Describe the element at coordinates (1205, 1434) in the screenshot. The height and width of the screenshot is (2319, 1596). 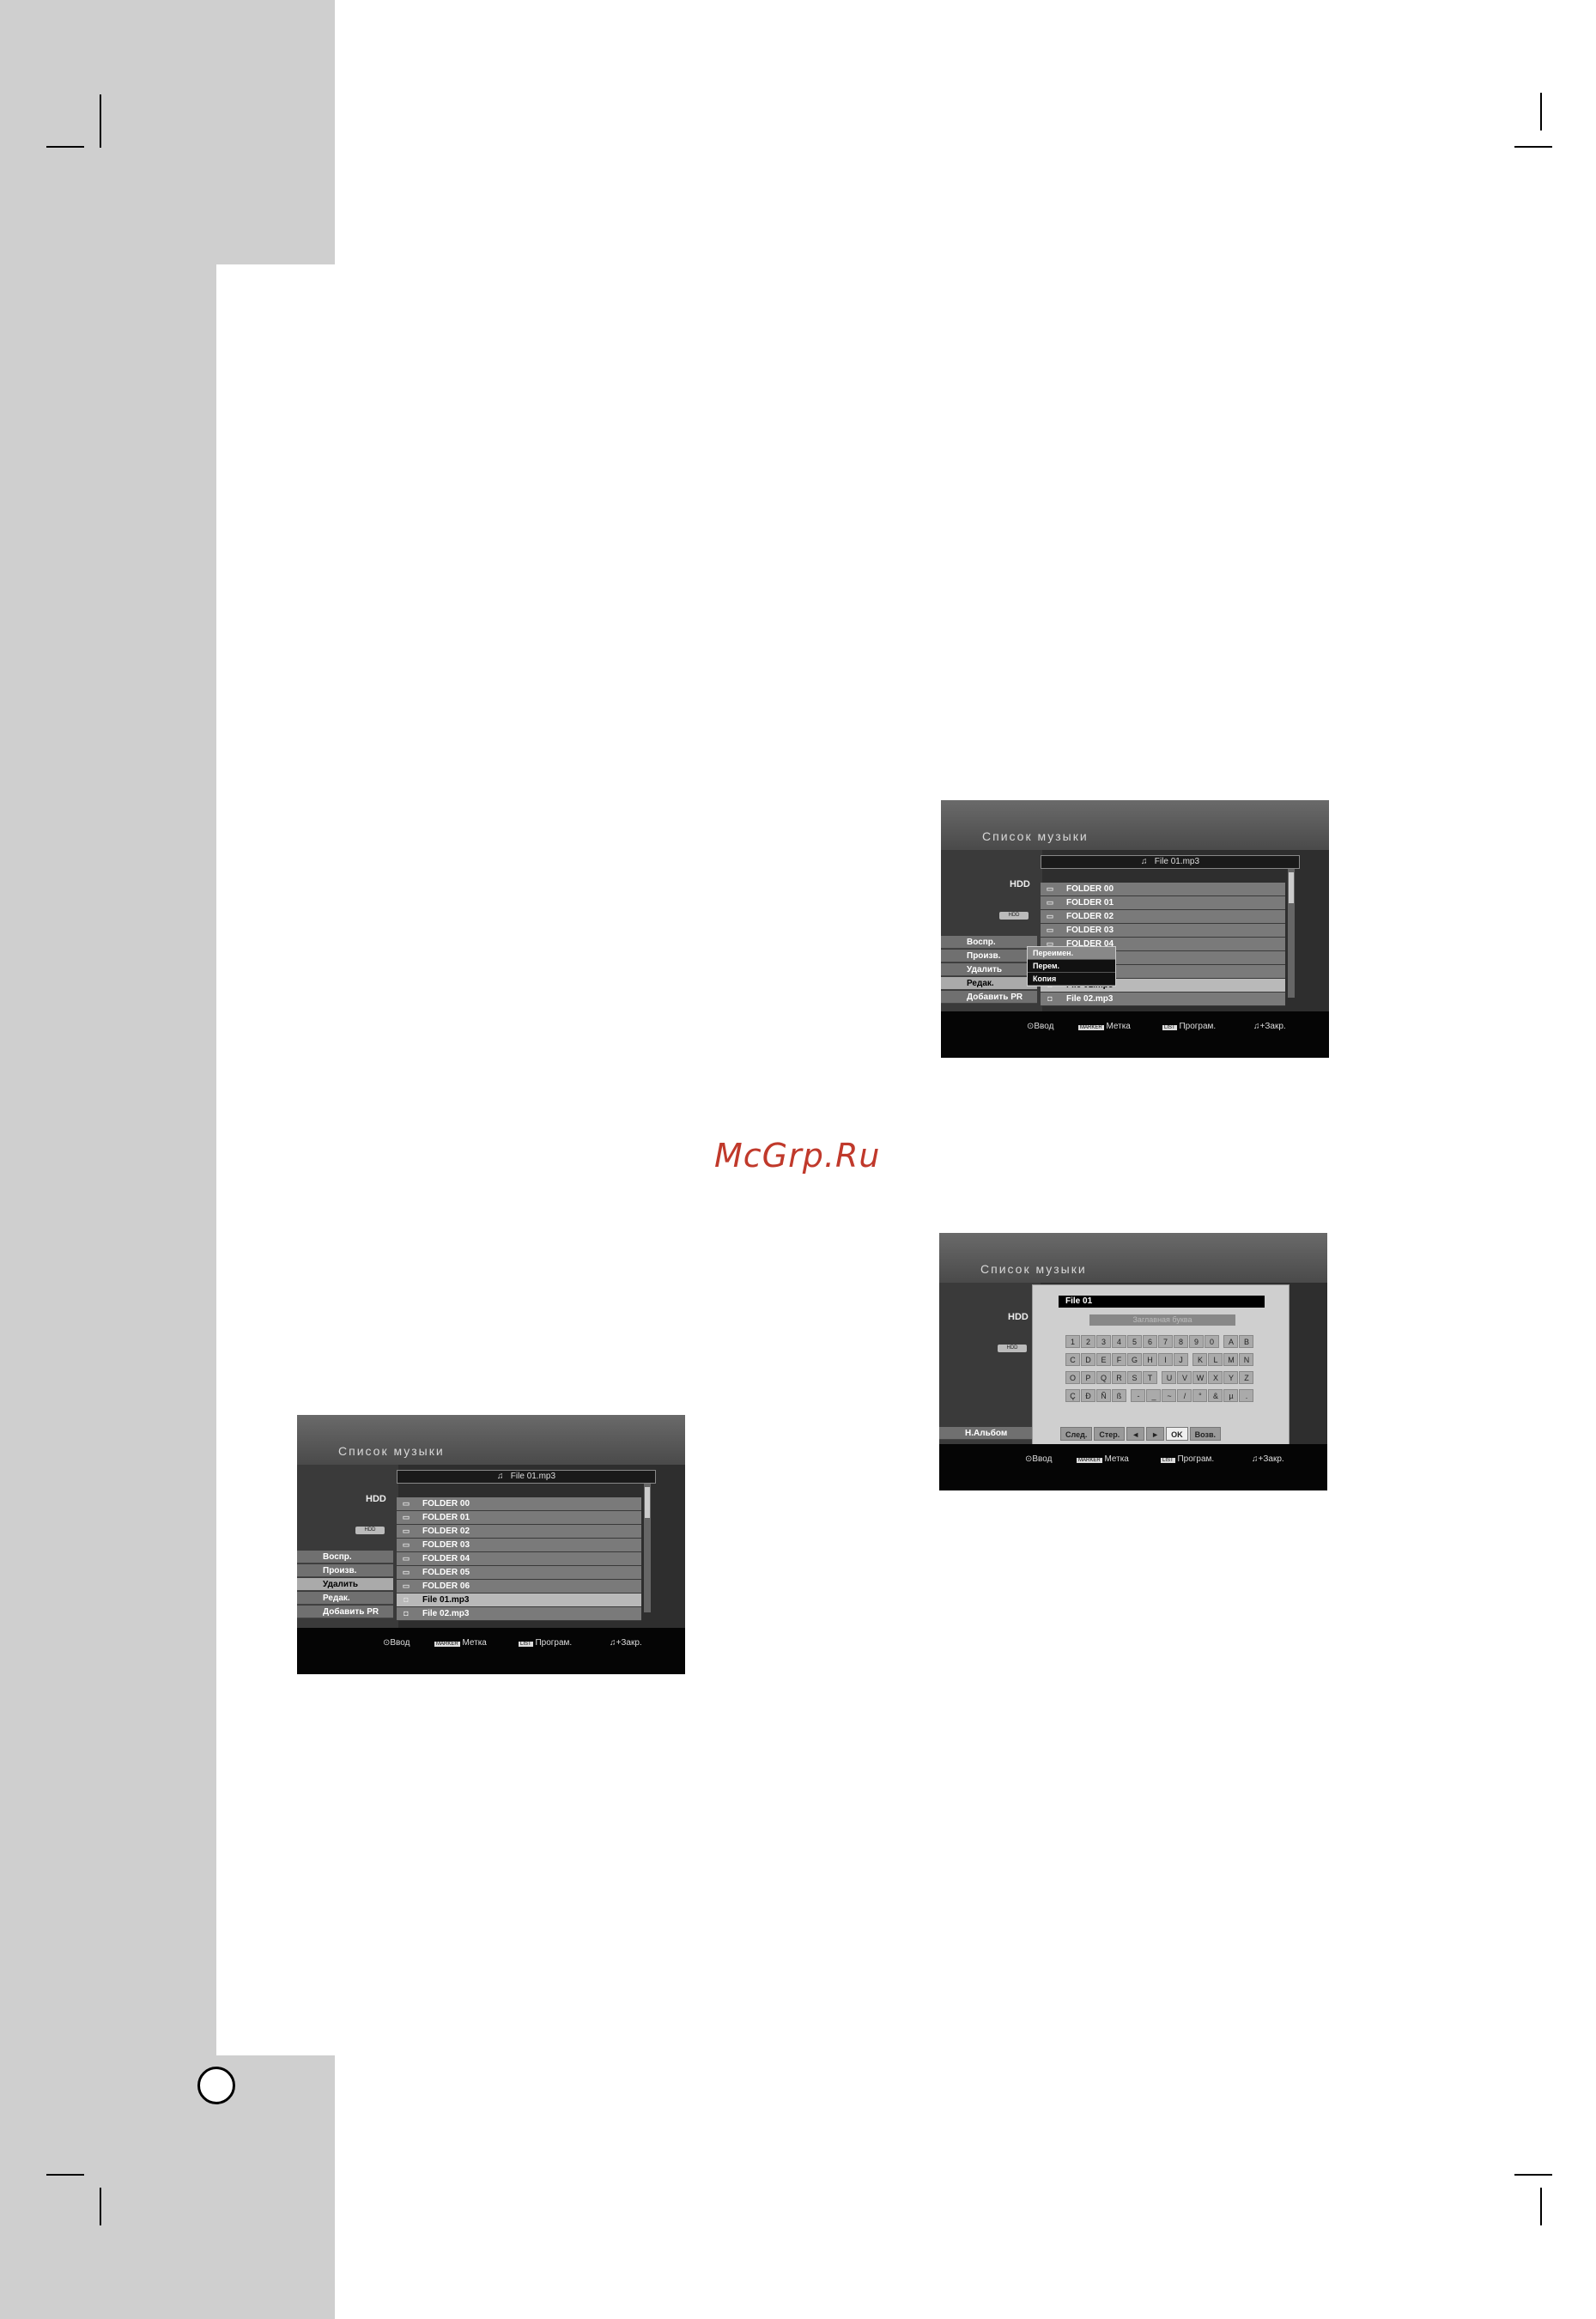
I see `return-button: Возв.` at that location.